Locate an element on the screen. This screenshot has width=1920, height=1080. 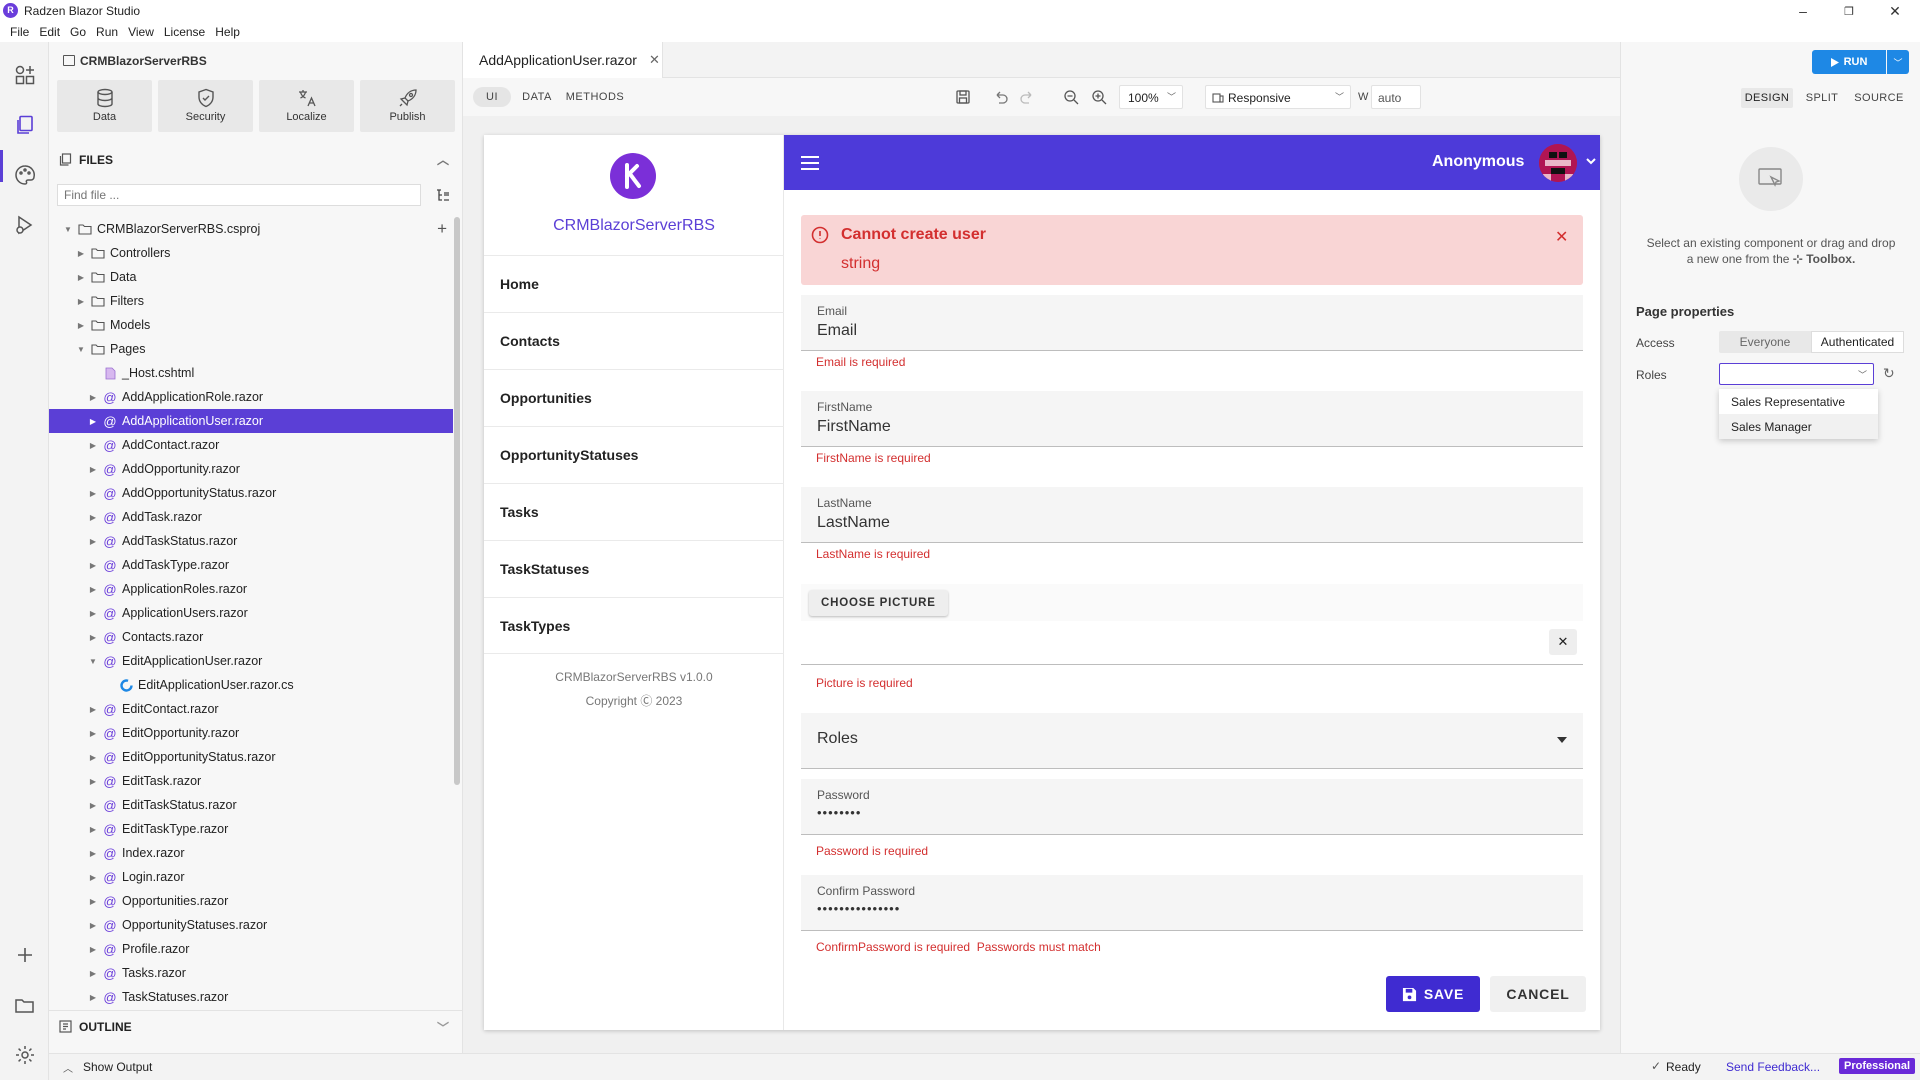
menu-go: Go is located at coordinates (78, 32).